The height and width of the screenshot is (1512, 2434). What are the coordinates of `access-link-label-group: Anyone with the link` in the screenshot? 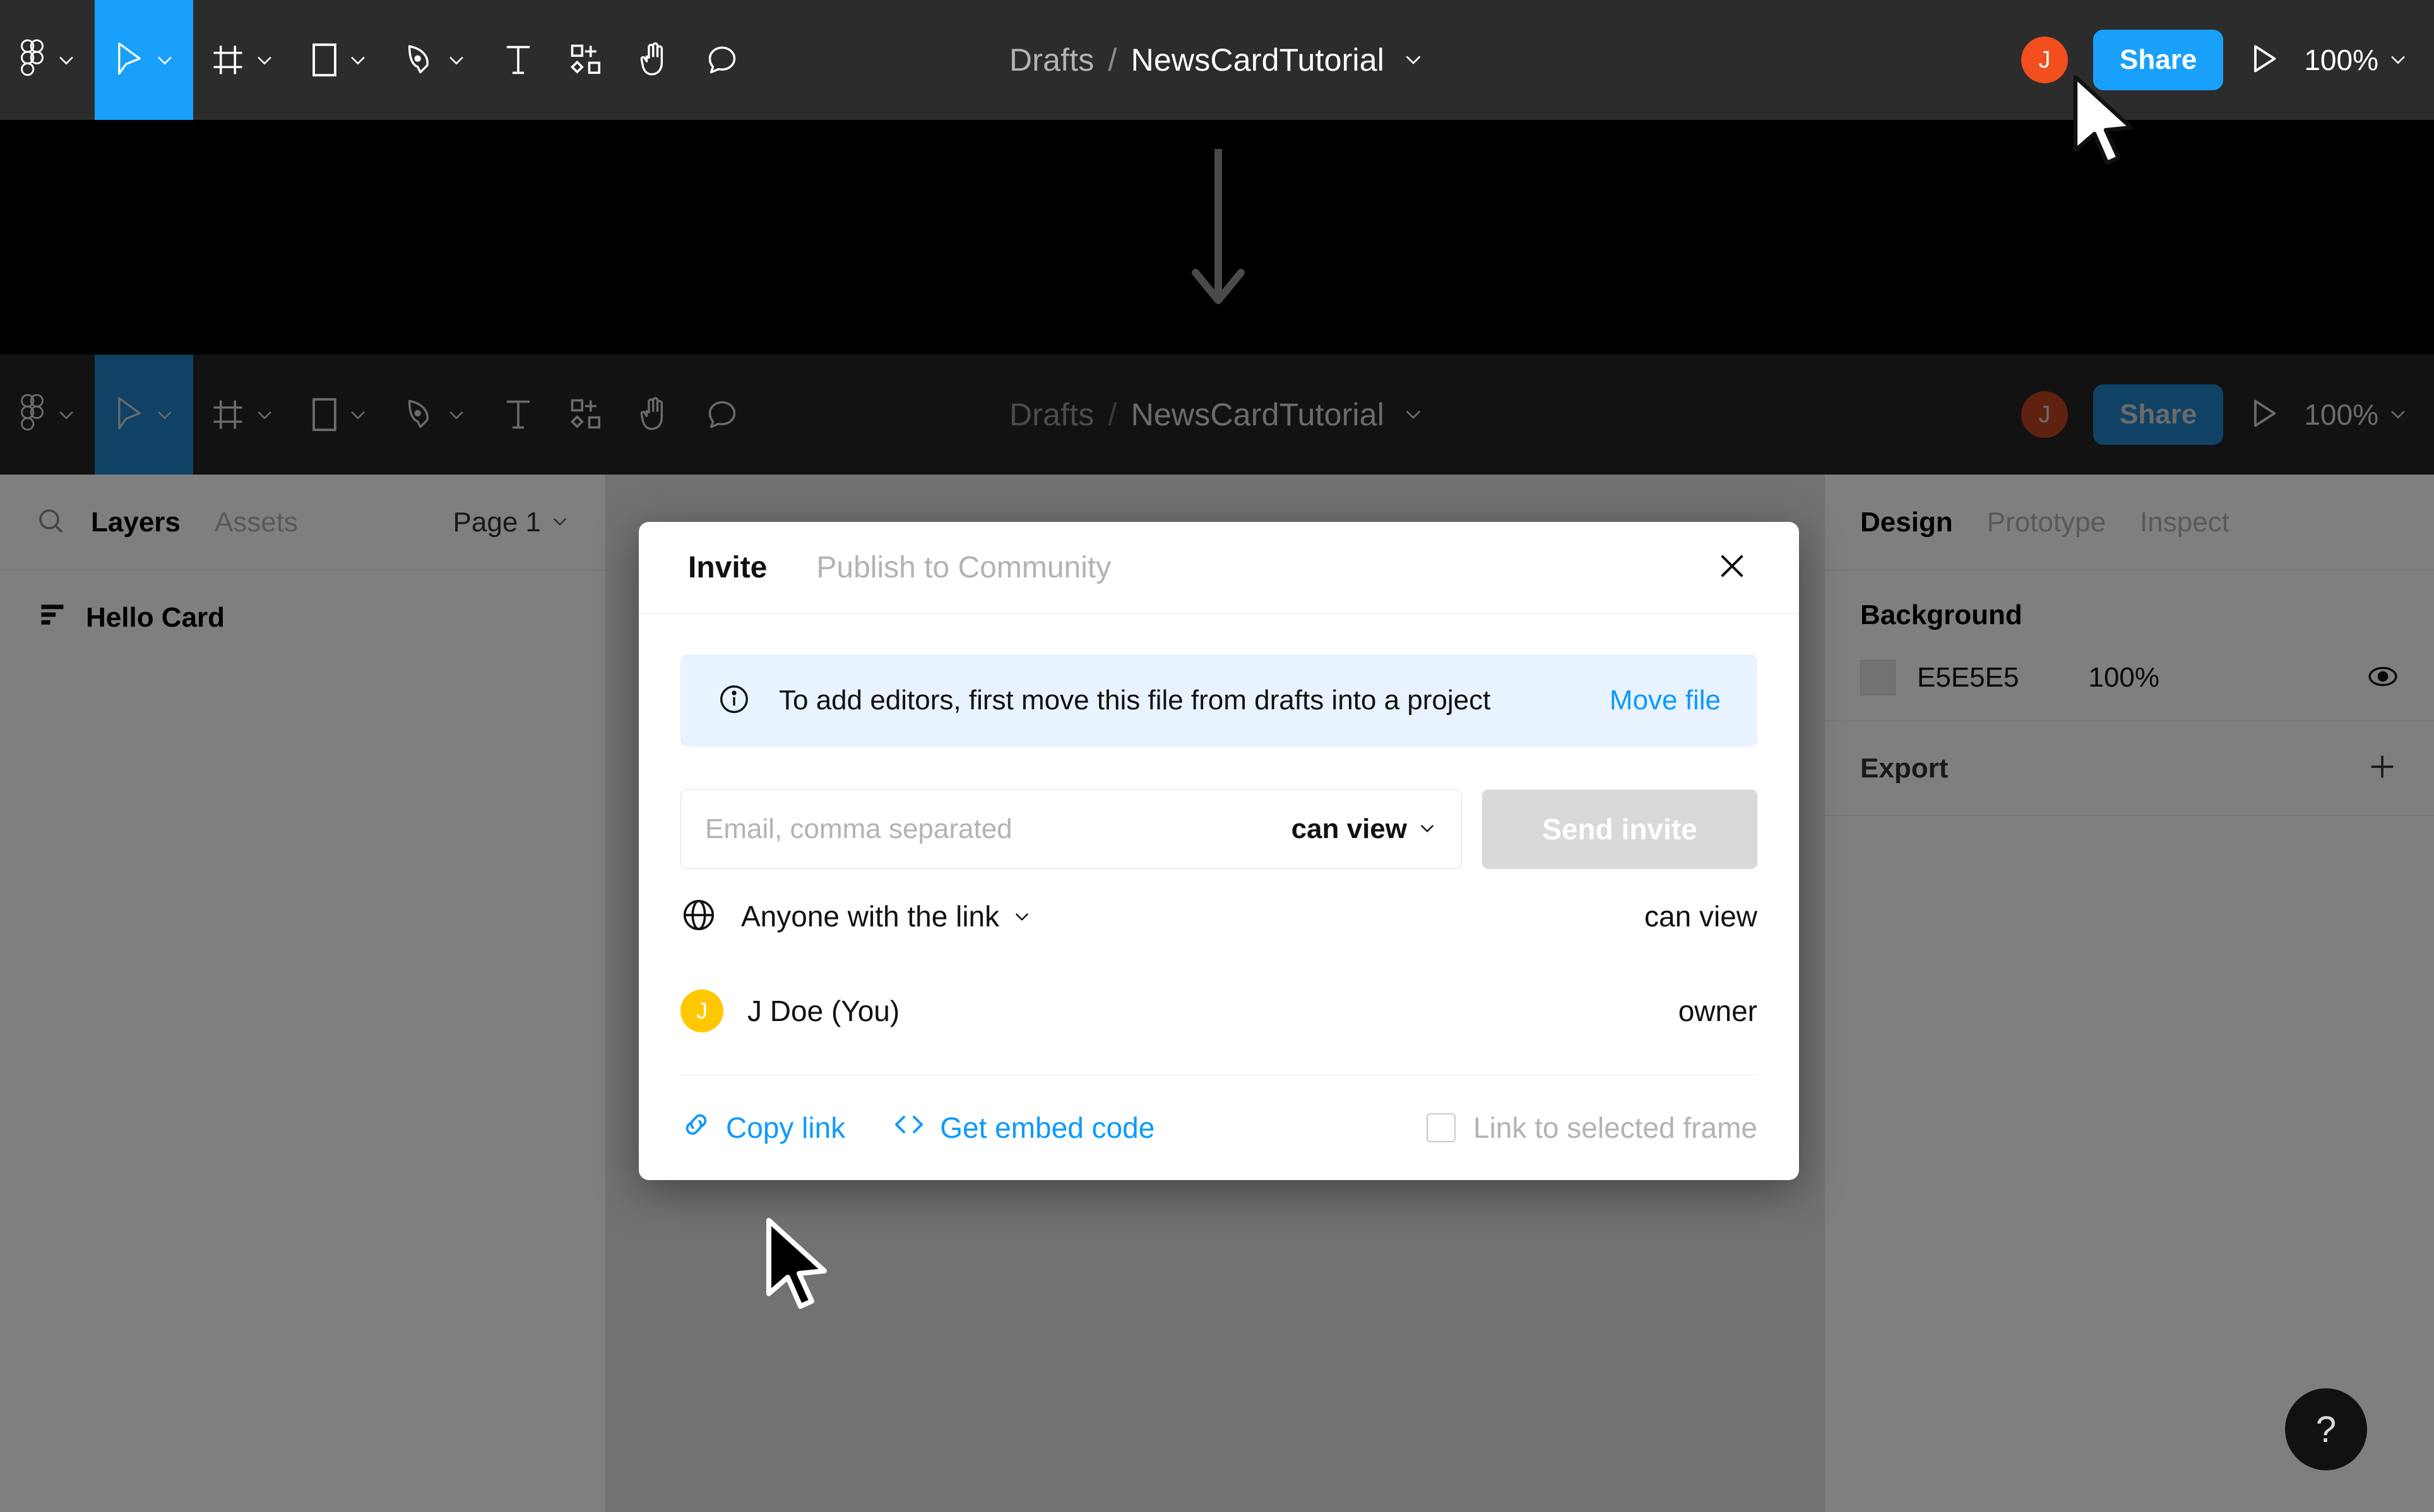 It's located at (886, 916).